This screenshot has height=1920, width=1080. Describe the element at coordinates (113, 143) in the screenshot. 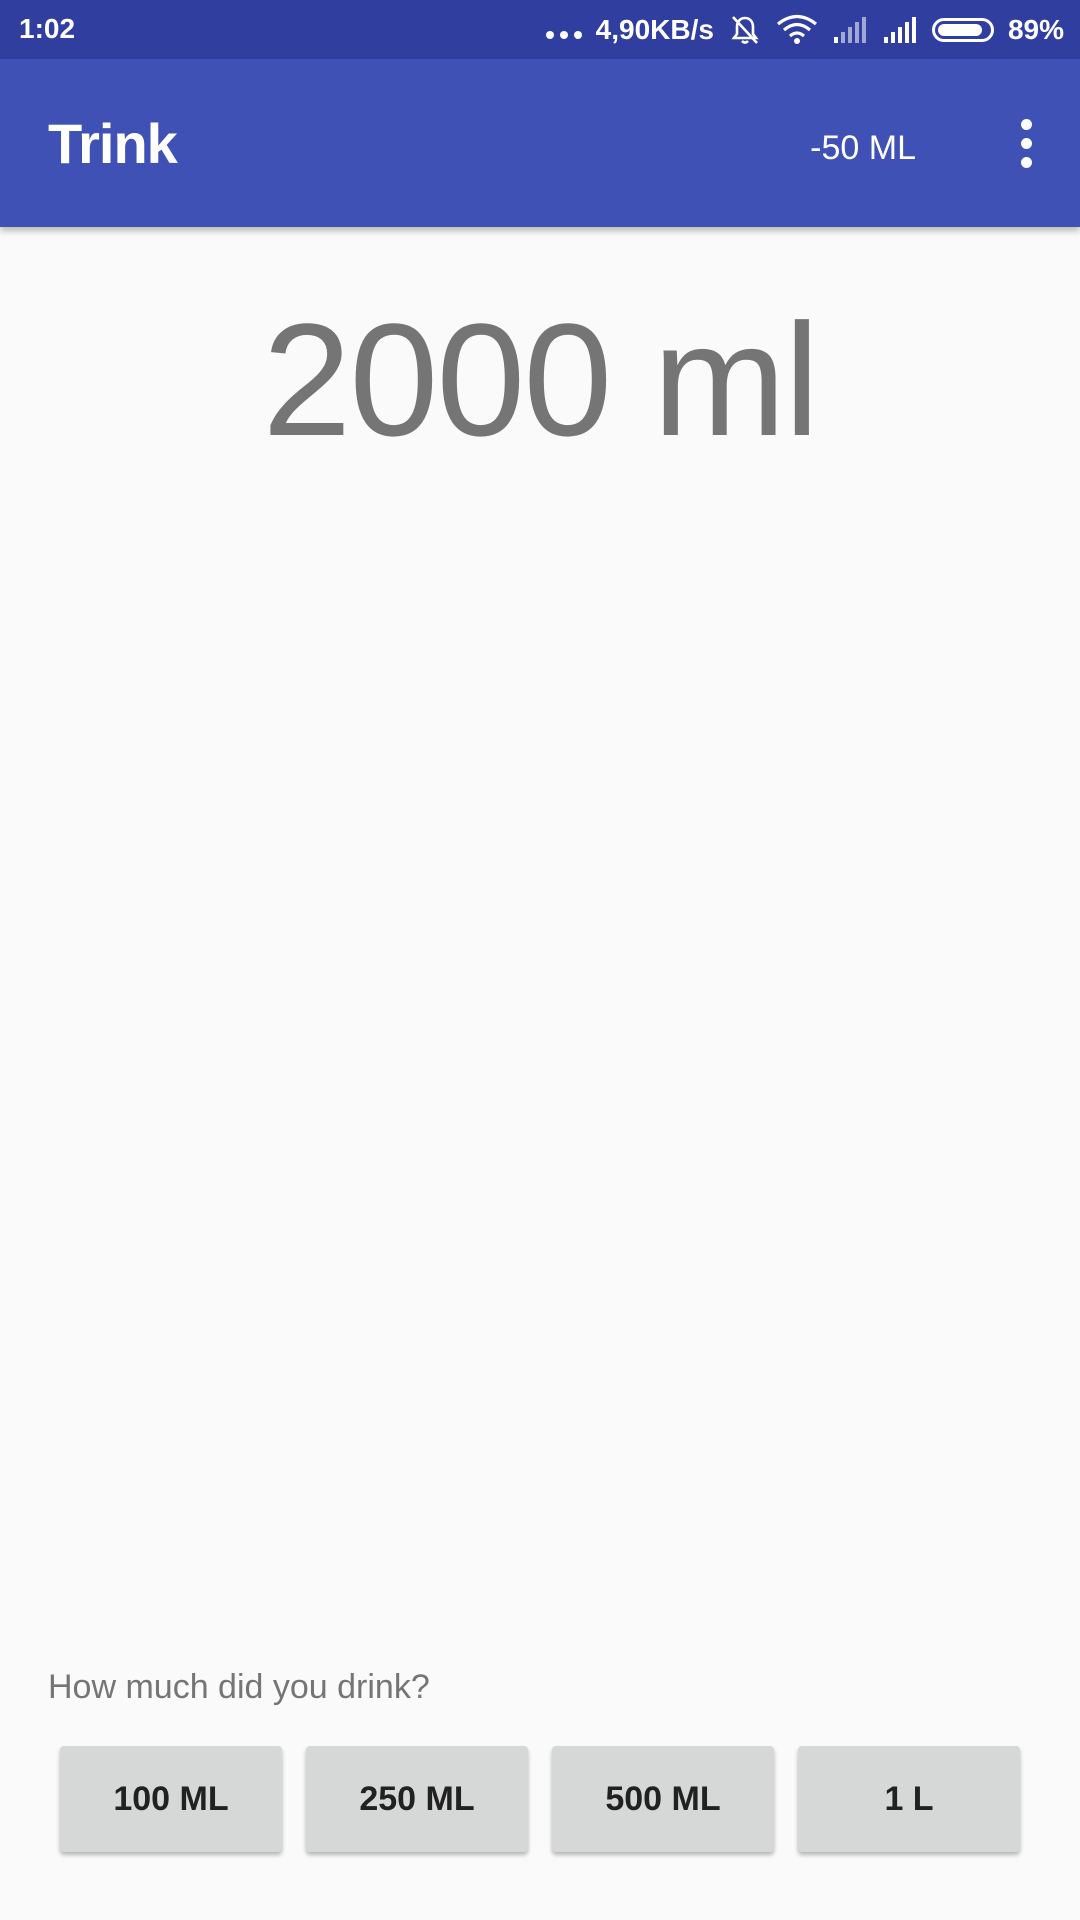

I see `app-title: Trink` at that location.